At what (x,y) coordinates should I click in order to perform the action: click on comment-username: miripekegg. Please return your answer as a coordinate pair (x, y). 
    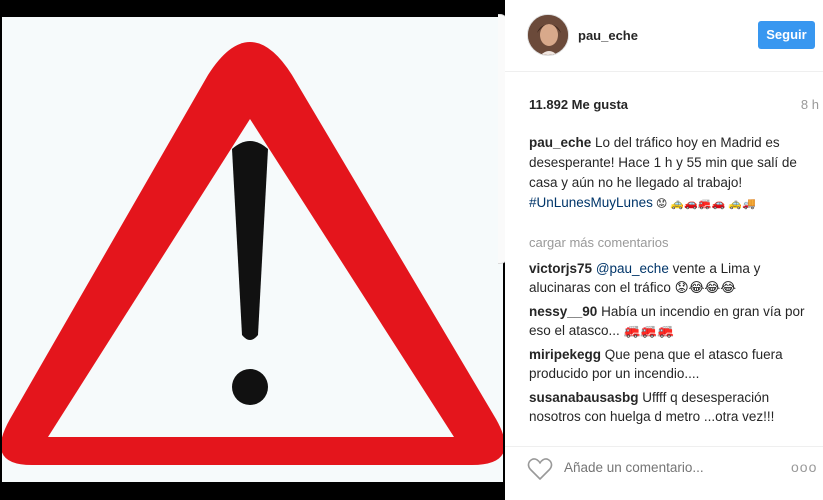
    Looking at the image, I should click on (565, 354).